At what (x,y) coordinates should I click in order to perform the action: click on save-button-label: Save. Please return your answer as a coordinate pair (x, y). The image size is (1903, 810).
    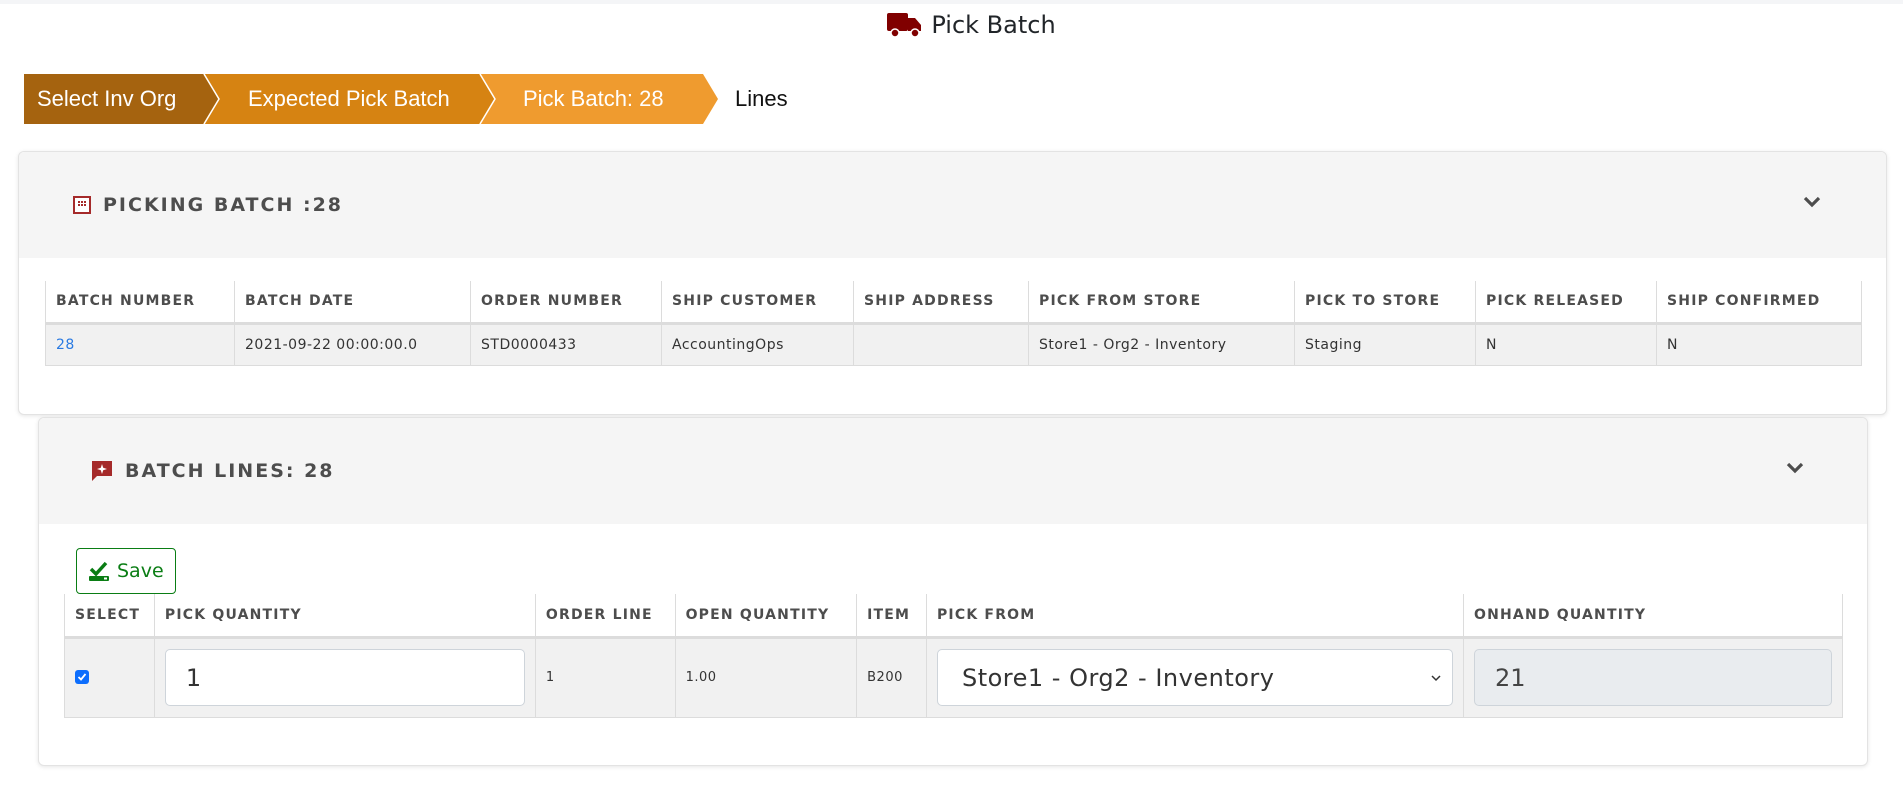
    Looking at the image, I should click on (140, 571).